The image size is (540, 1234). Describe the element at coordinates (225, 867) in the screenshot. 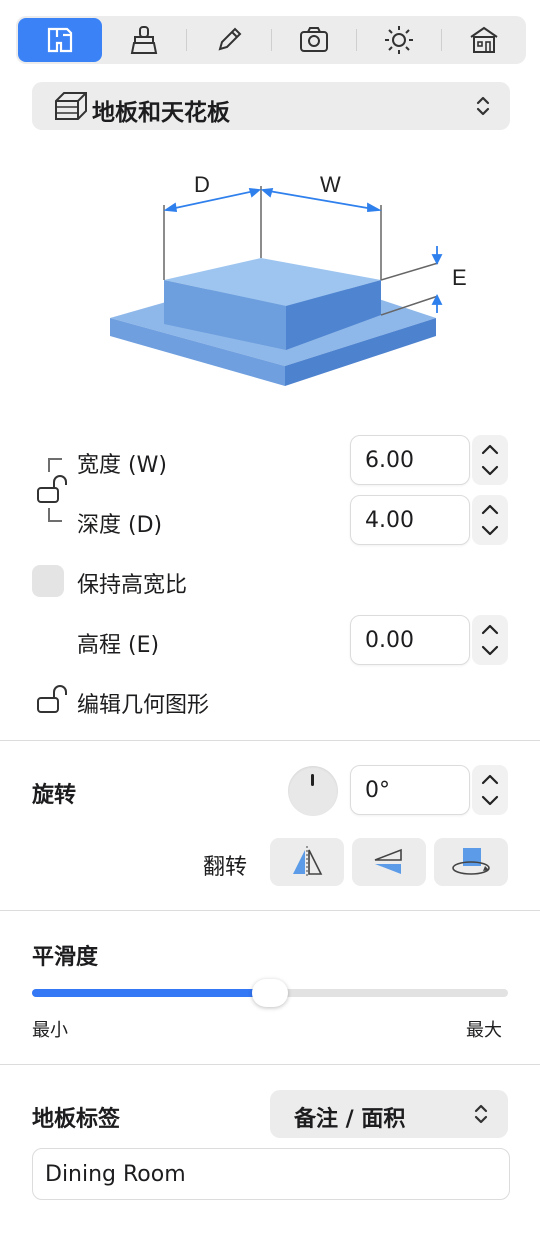

I see `flip-label: 翻转` at that location.